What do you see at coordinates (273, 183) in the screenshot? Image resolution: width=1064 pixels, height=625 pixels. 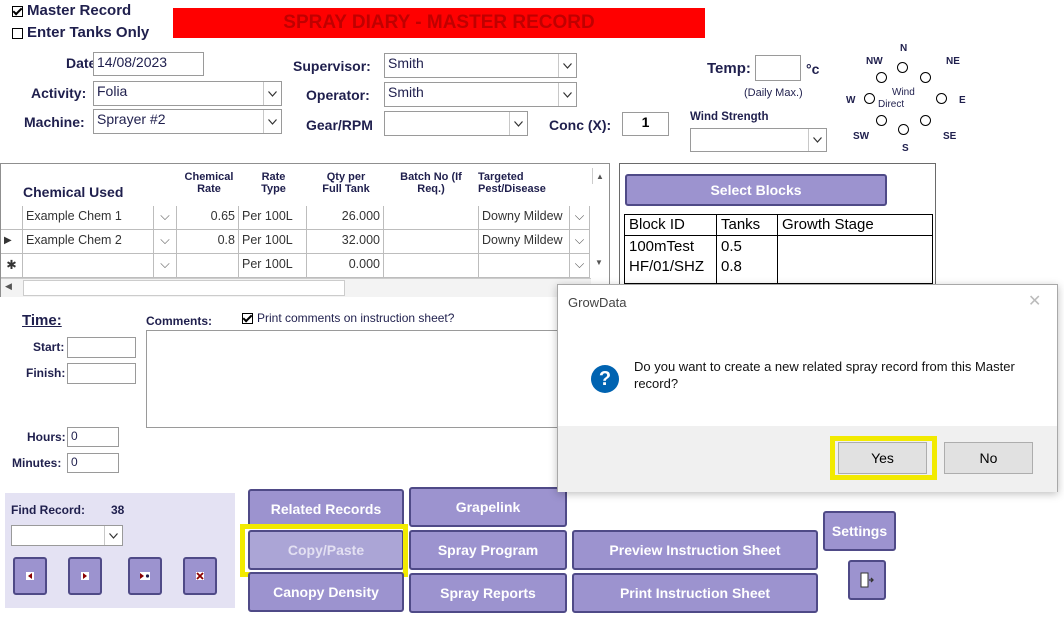 I see `header-rate-type: Rate Type` at bounding box center [273, 183].